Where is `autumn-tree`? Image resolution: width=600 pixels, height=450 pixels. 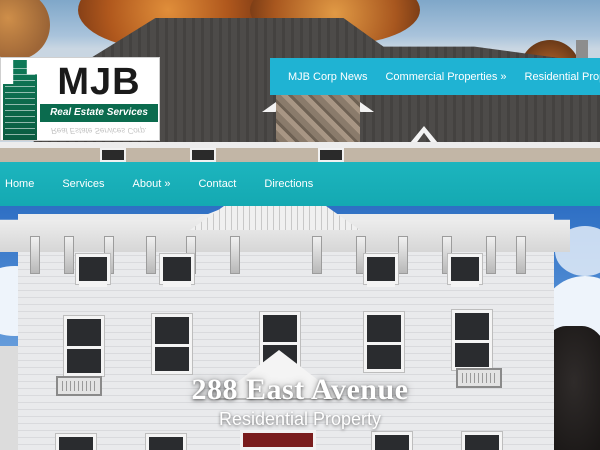
autumn-tree is located at coordinates (25, 30).